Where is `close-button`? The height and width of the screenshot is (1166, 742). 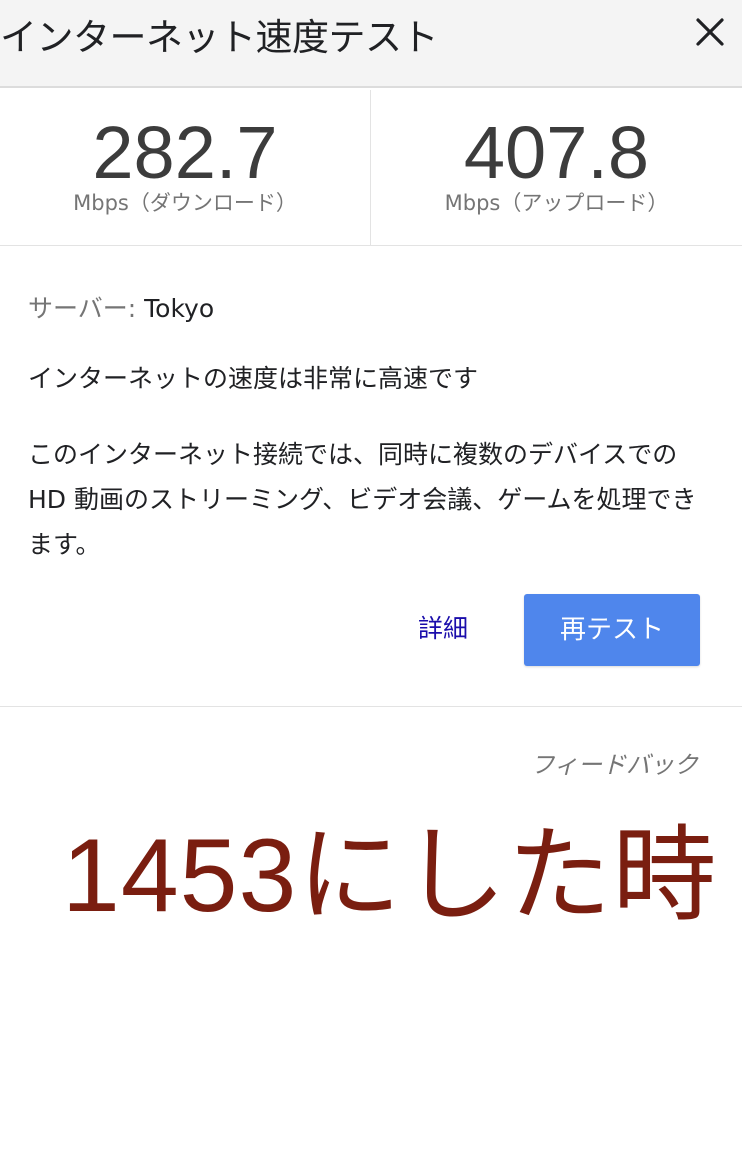
close-button is located at coordinates (710, 32).